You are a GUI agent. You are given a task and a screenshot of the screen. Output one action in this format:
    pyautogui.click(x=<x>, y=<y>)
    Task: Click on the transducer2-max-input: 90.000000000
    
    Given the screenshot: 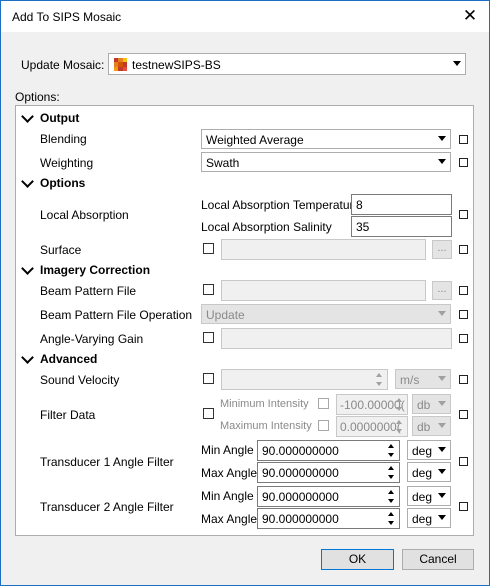 What is the action you would take?
    pyautogui.click(x=328, y=518)
    